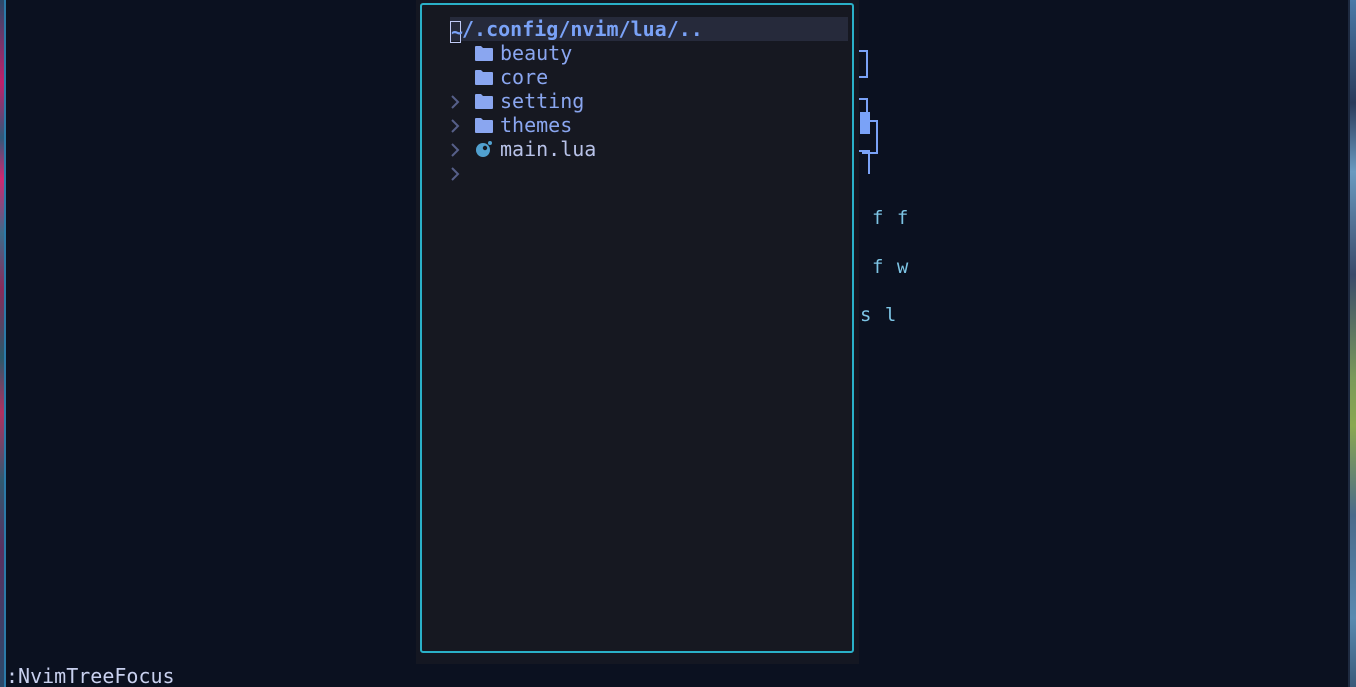 Image resolution: width=1356 pixels, height=687 pixels. Describe the element at coordinates (1352, 343) in the screenshot. I see `wallpaper-right-edge` at that location.